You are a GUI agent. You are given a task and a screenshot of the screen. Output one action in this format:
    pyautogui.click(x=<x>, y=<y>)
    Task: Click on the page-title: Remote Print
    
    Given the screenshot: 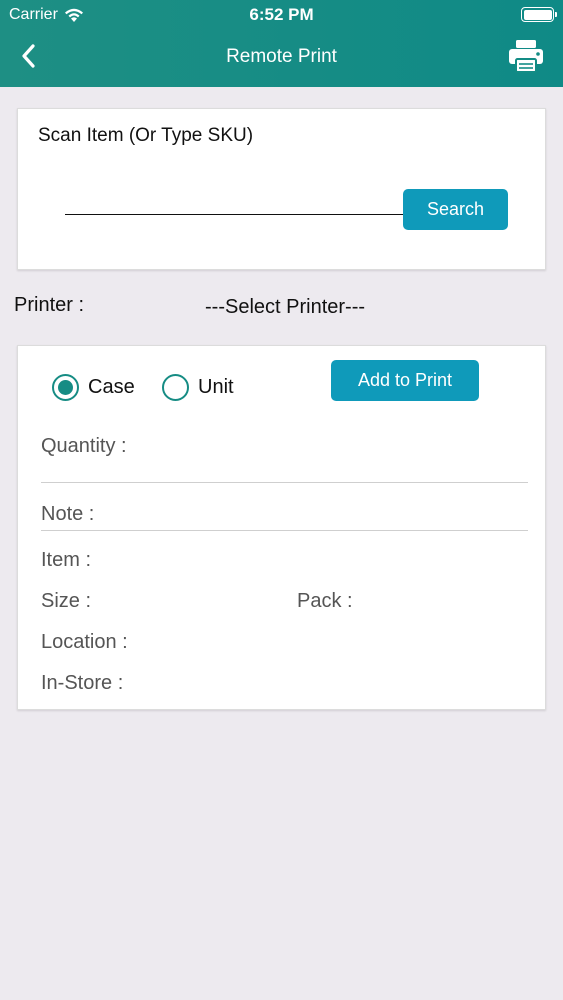 What is the action you would take?
    pyautogui.click(x=281, y=56)
    